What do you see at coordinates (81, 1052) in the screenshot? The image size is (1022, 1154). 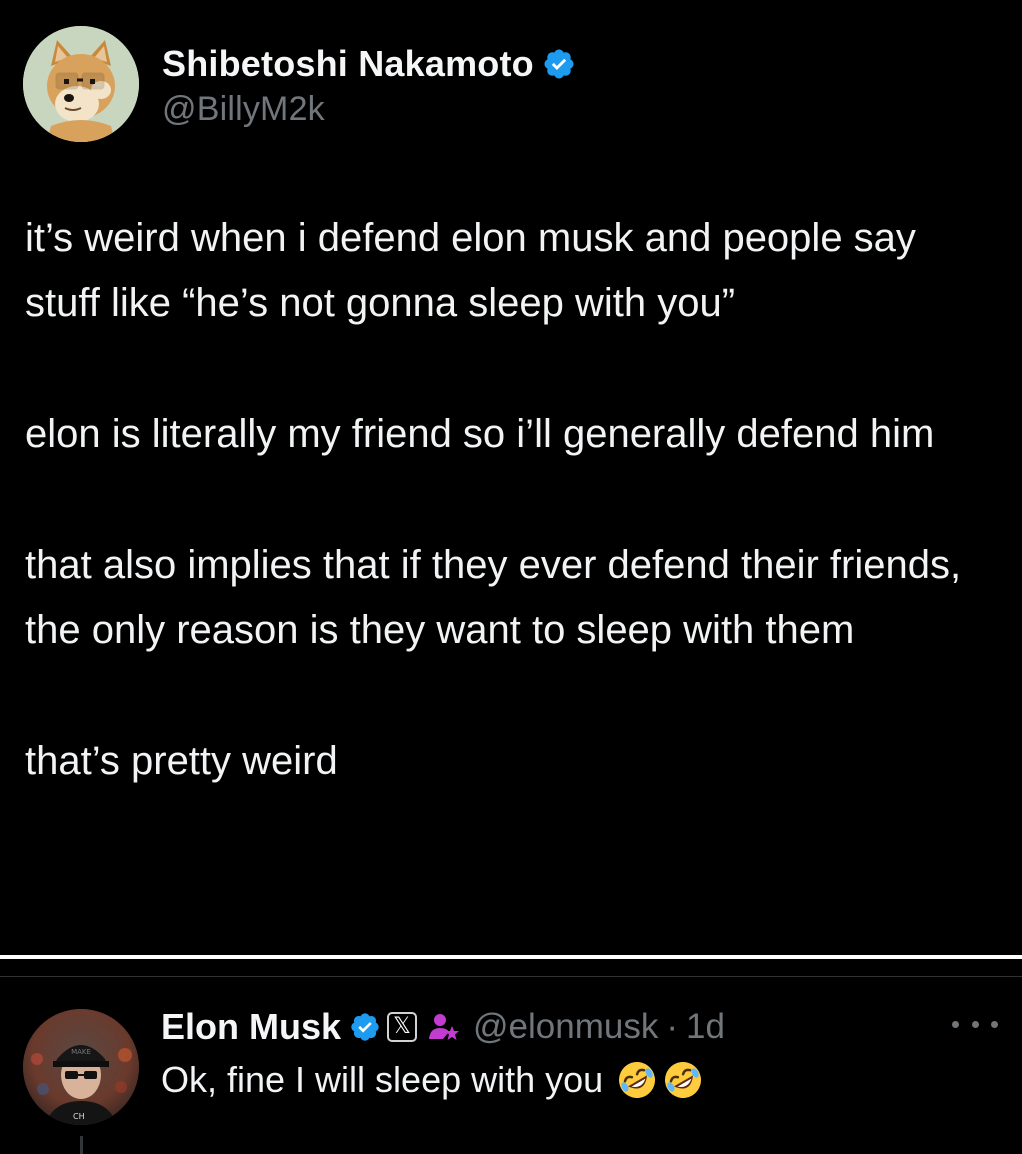 I see `svg-text: MAKE` at bounding box center [81, 1052].